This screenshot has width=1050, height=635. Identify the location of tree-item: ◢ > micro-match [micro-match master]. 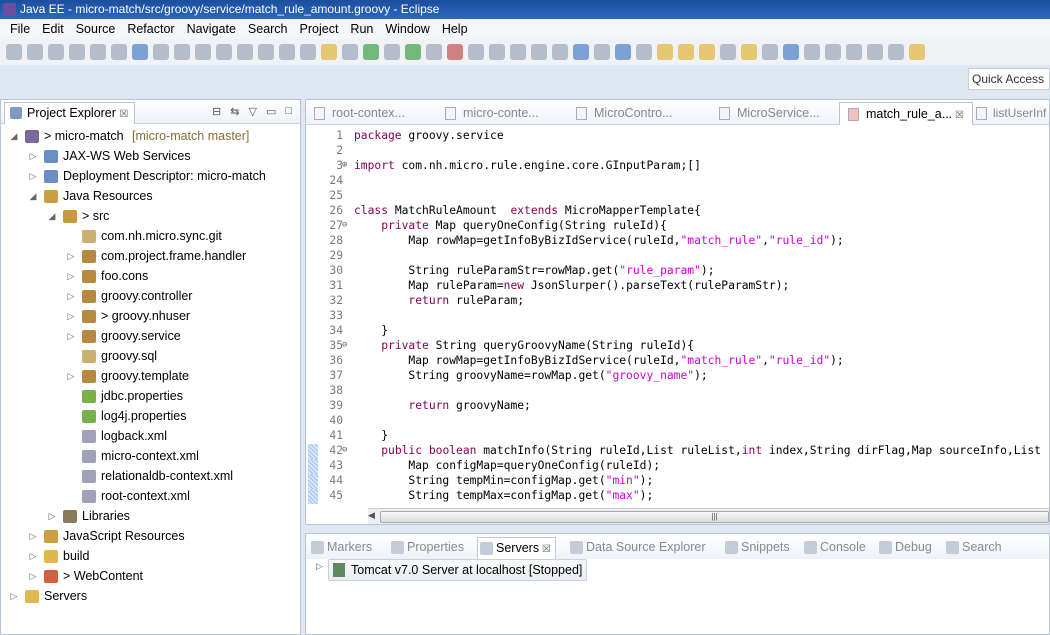
(150, 136).